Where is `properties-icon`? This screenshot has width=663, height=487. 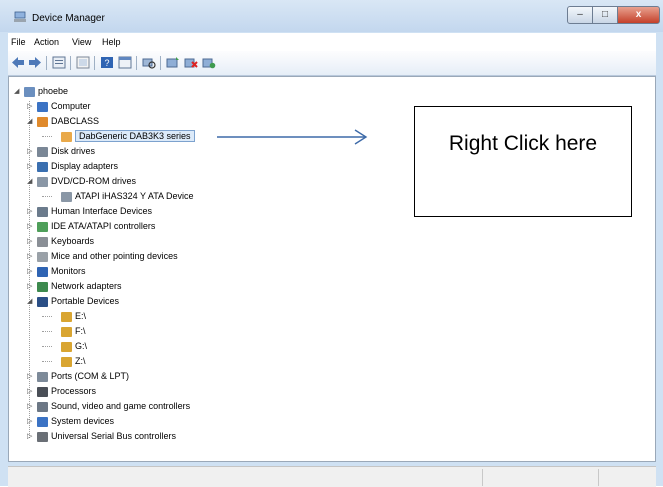 properties-icon is located at coordinates (59, 62).